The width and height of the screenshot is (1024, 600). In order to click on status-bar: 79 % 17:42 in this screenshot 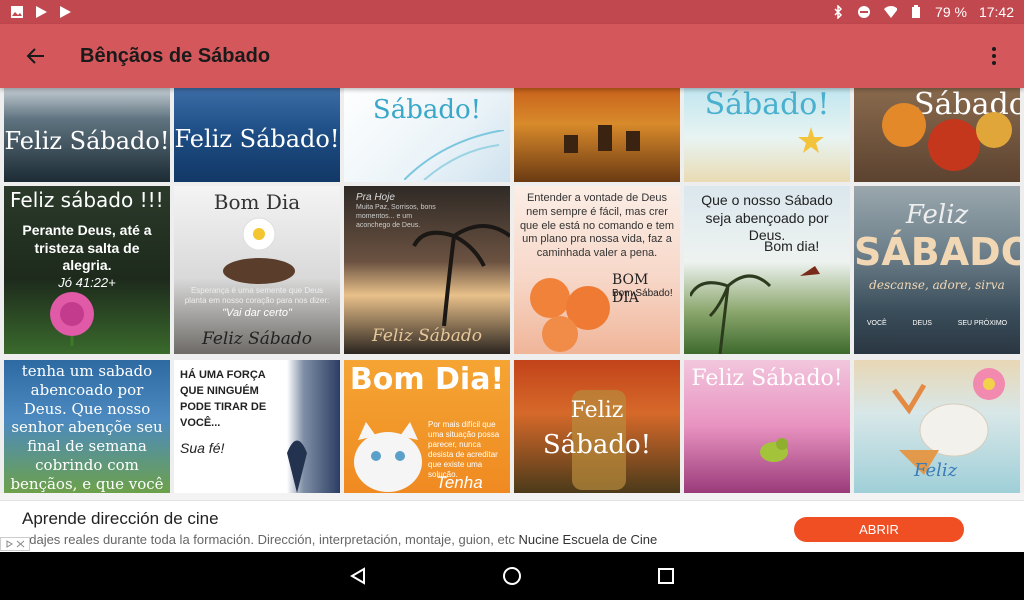, I will do `click(512, 12)`.